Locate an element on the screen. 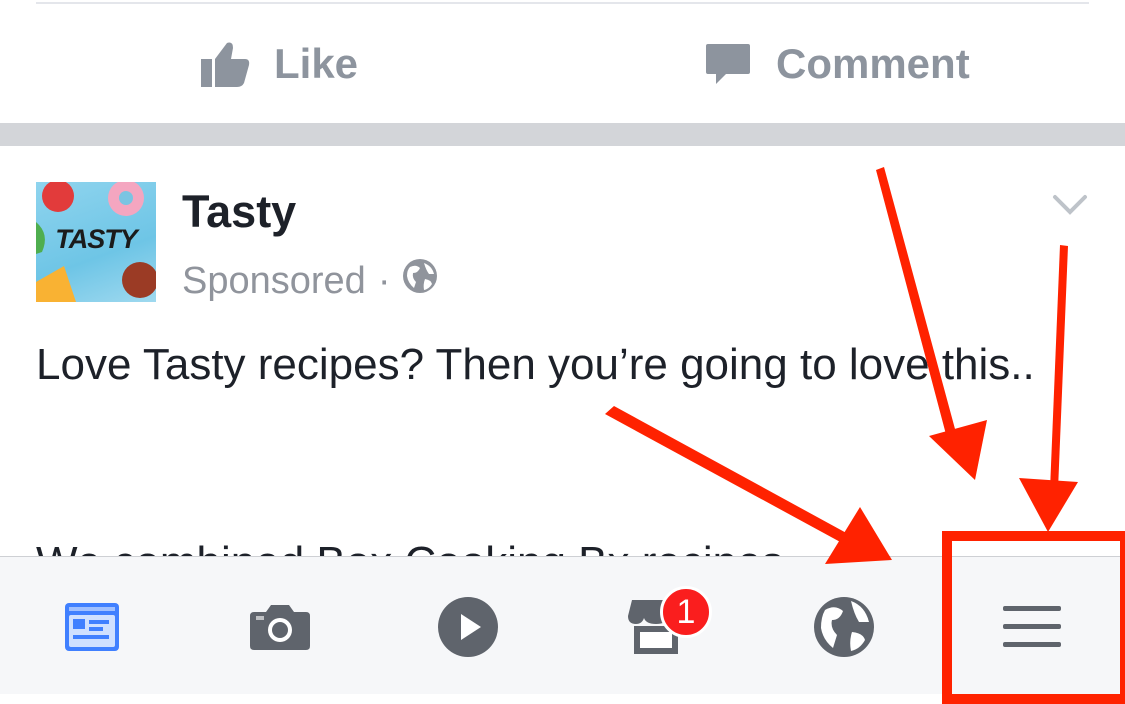  page-avatar: TASTY is located at coordinates (96, 242).